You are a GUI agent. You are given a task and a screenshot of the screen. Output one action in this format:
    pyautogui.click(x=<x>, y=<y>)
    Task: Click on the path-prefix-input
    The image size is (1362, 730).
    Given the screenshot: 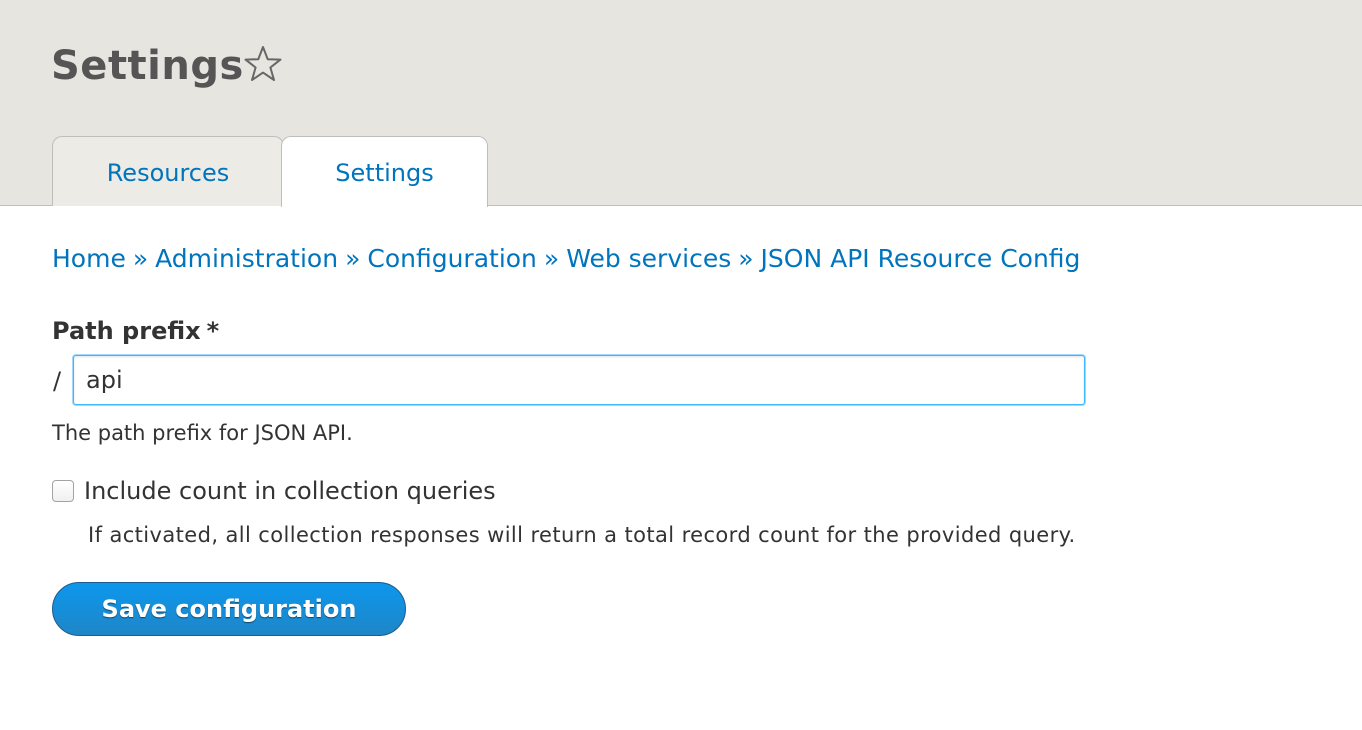 What is the action you would take?
    pyautogui.click(x=579, y=380)
    